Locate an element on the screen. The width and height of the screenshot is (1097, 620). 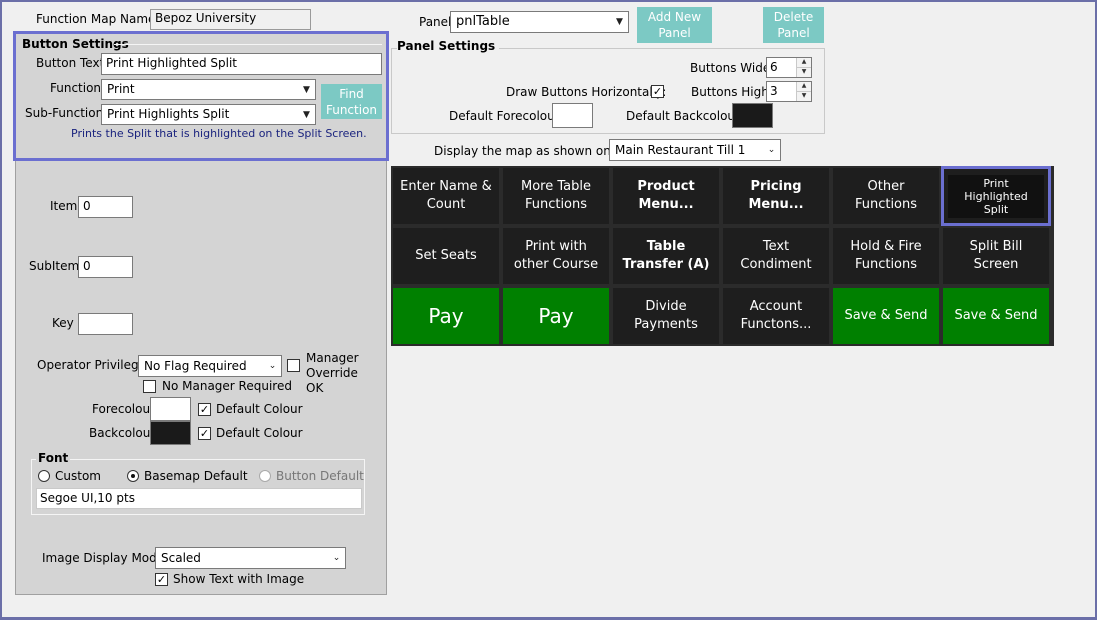
map-button: Table Transfer (A) is located at coordinates (666, 256).